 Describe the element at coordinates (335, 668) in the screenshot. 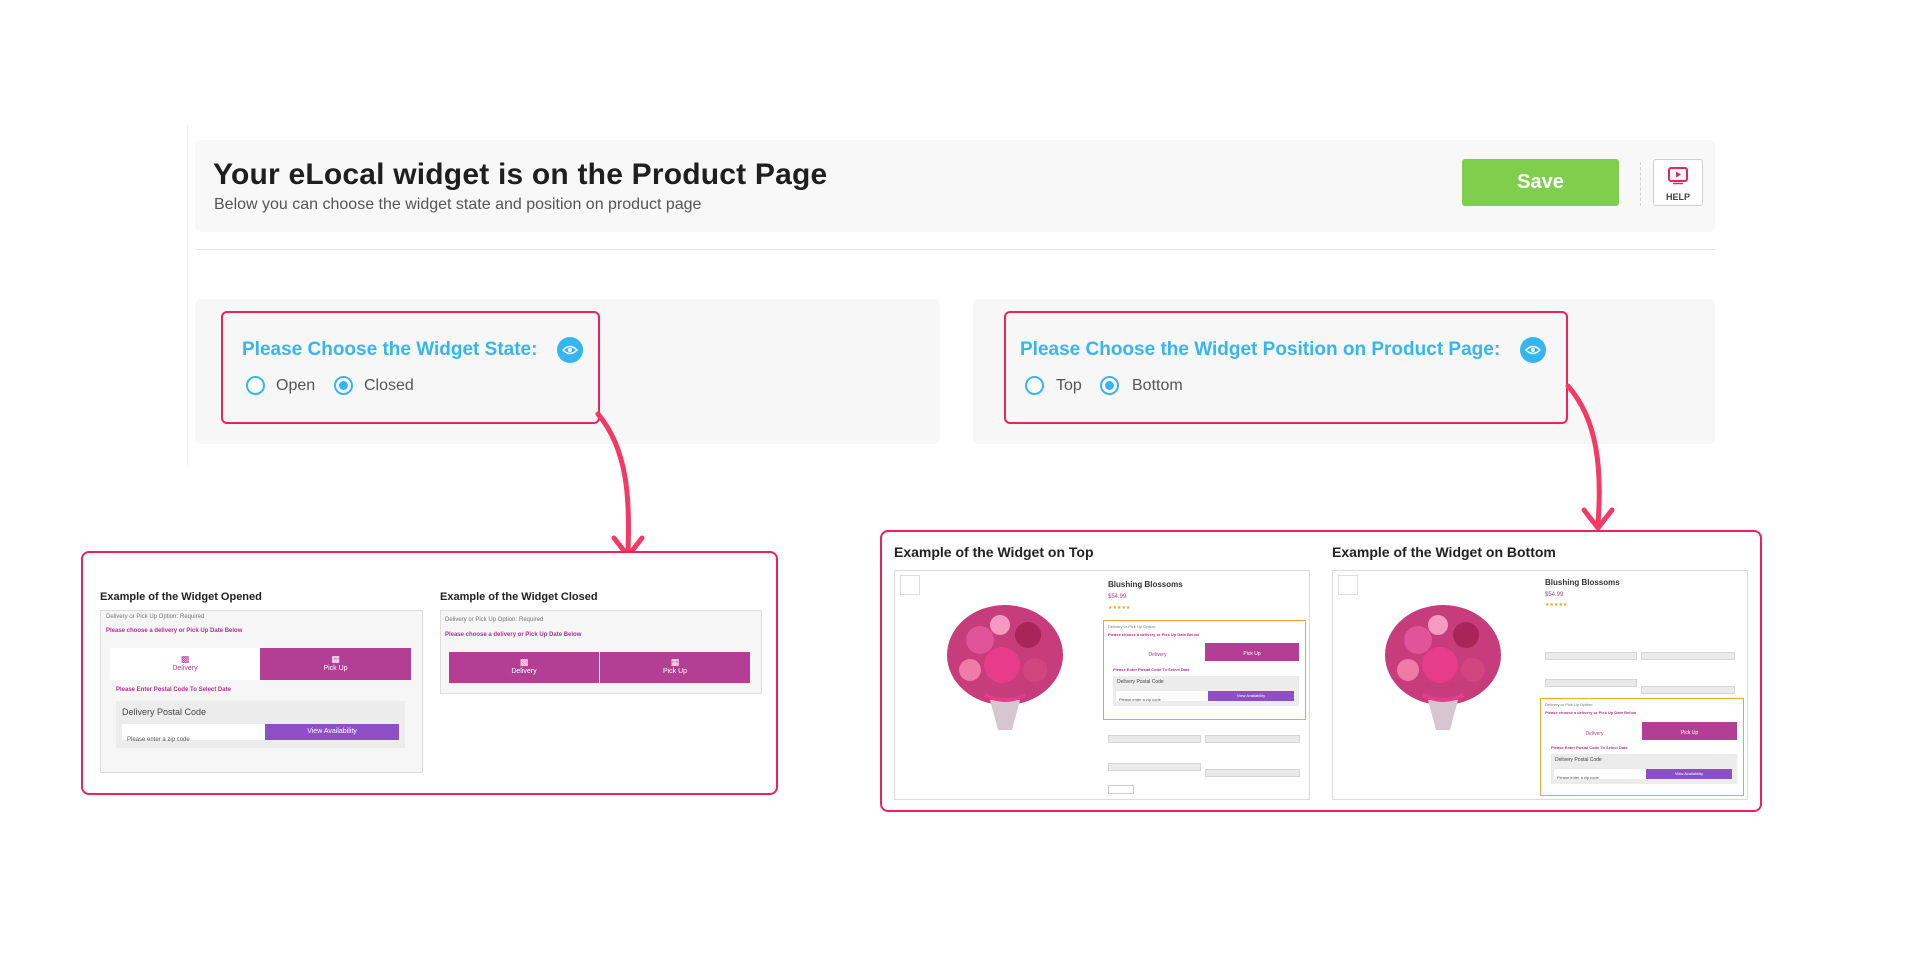

I see `opened-pickup-label: Pick Up` at that location.